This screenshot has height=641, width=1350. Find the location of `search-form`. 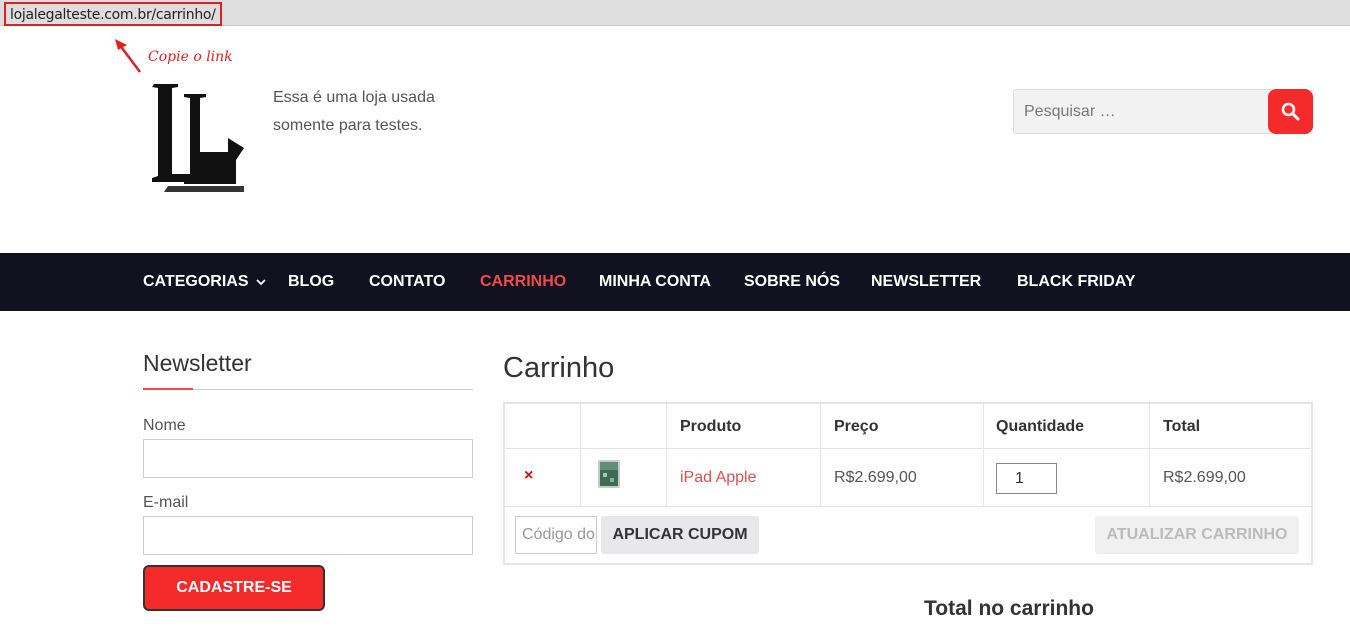

search-form is located at coordinates (1163, 111).